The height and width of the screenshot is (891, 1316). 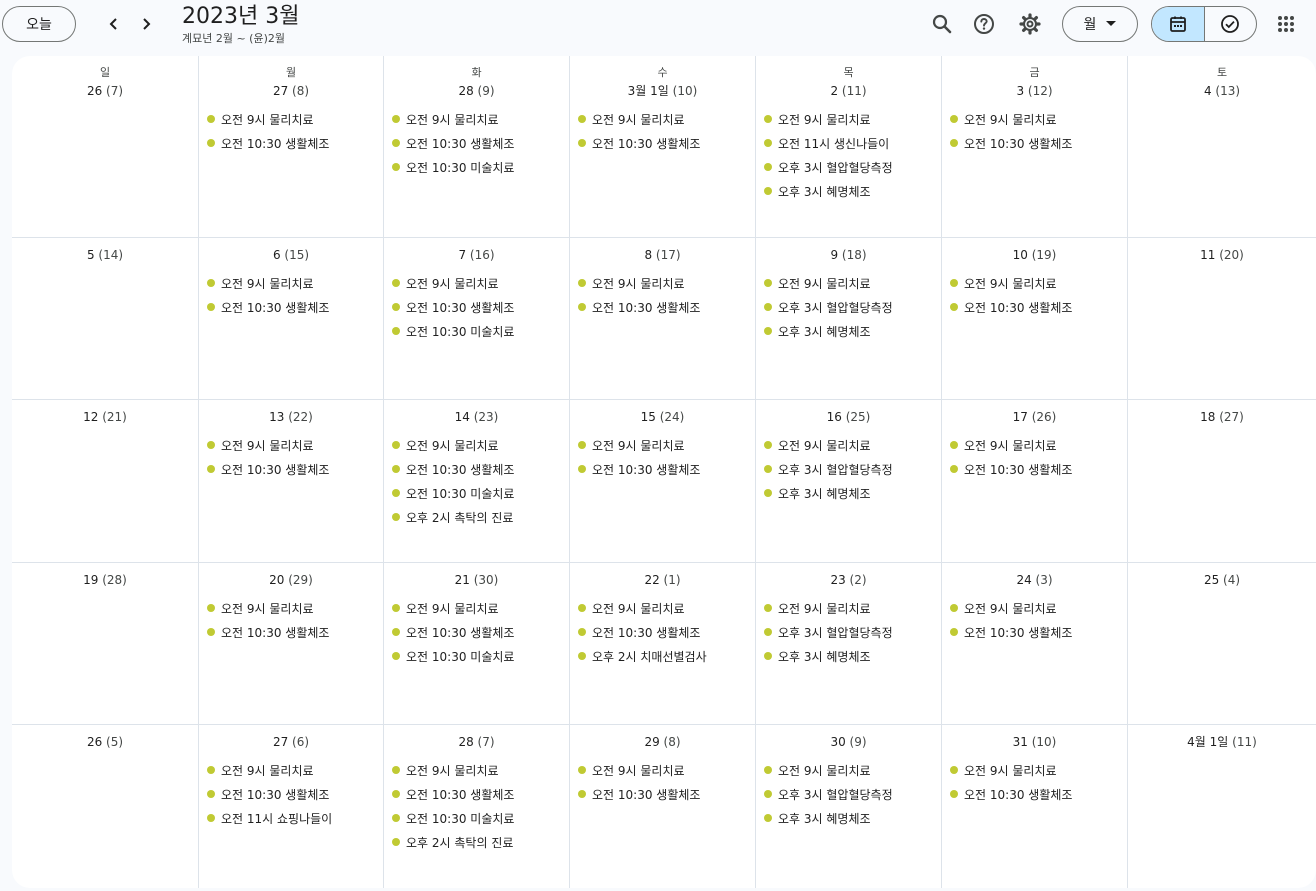 I want to click on search-button, so click(x=942, y=24).